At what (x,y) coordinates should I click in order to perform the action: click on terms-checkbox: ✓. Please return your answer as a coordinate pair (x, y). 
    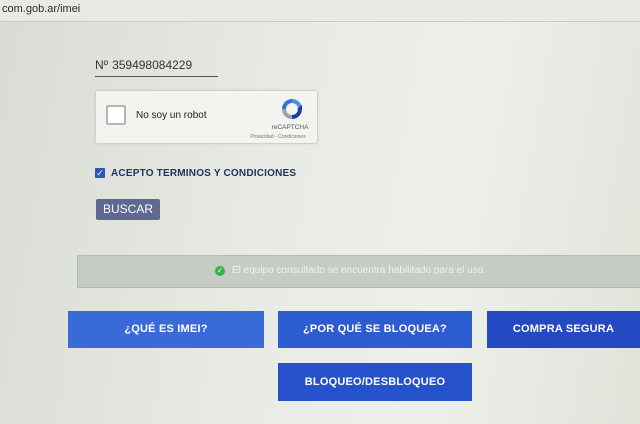
    Looking at the image, I should click on (100, 173).